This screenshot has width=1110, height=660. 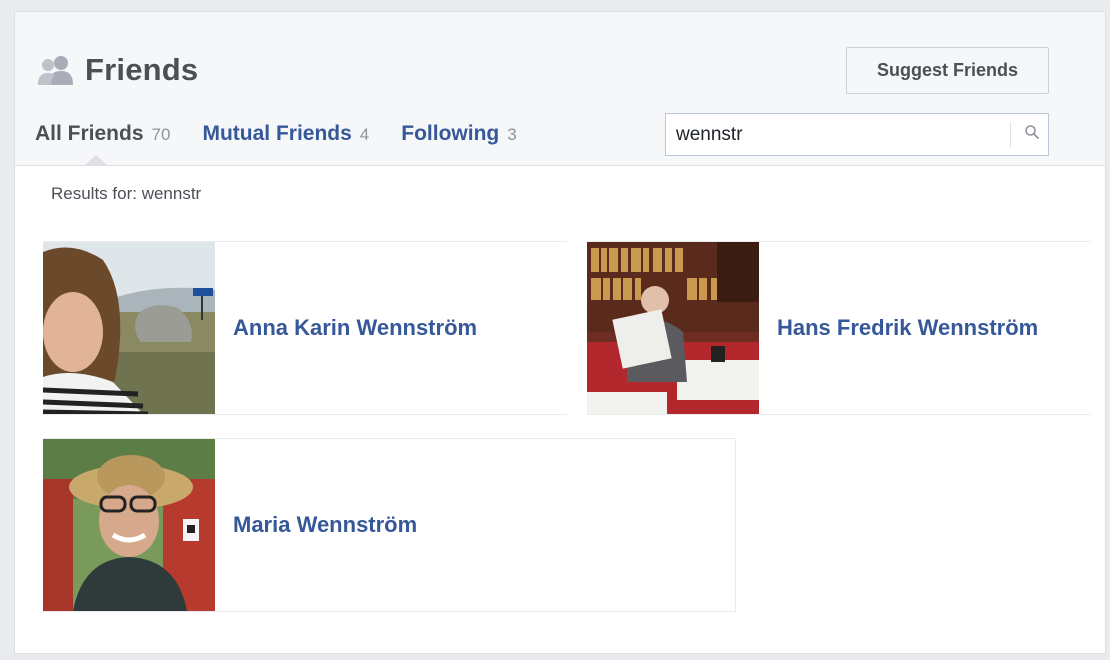 I want to click on tab-label: Mutual Friends, so click(x=277, y=133).